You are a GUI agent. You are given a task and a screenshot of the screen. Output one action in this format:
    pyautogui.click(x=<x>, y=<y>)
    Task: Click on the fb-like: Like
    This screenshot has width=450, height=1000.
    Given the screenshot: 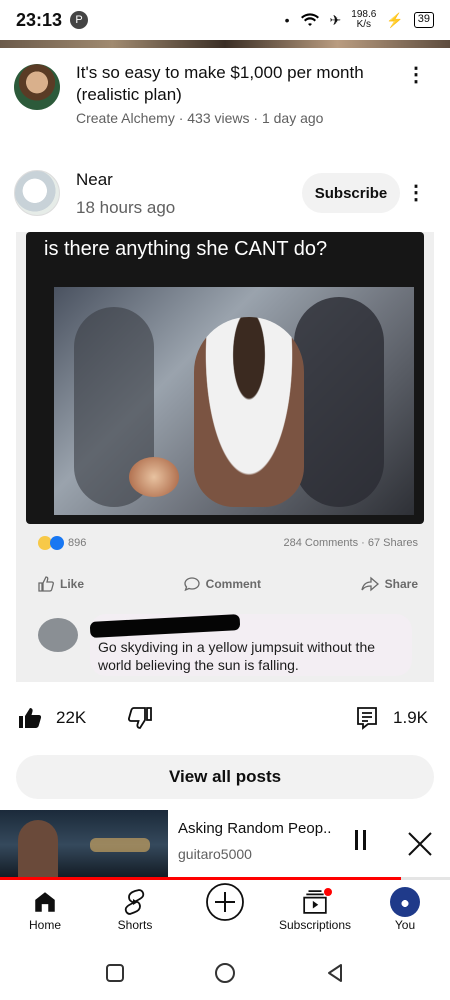 What is the action you would take?
    pyautogui.click(x=61, y=584)
    